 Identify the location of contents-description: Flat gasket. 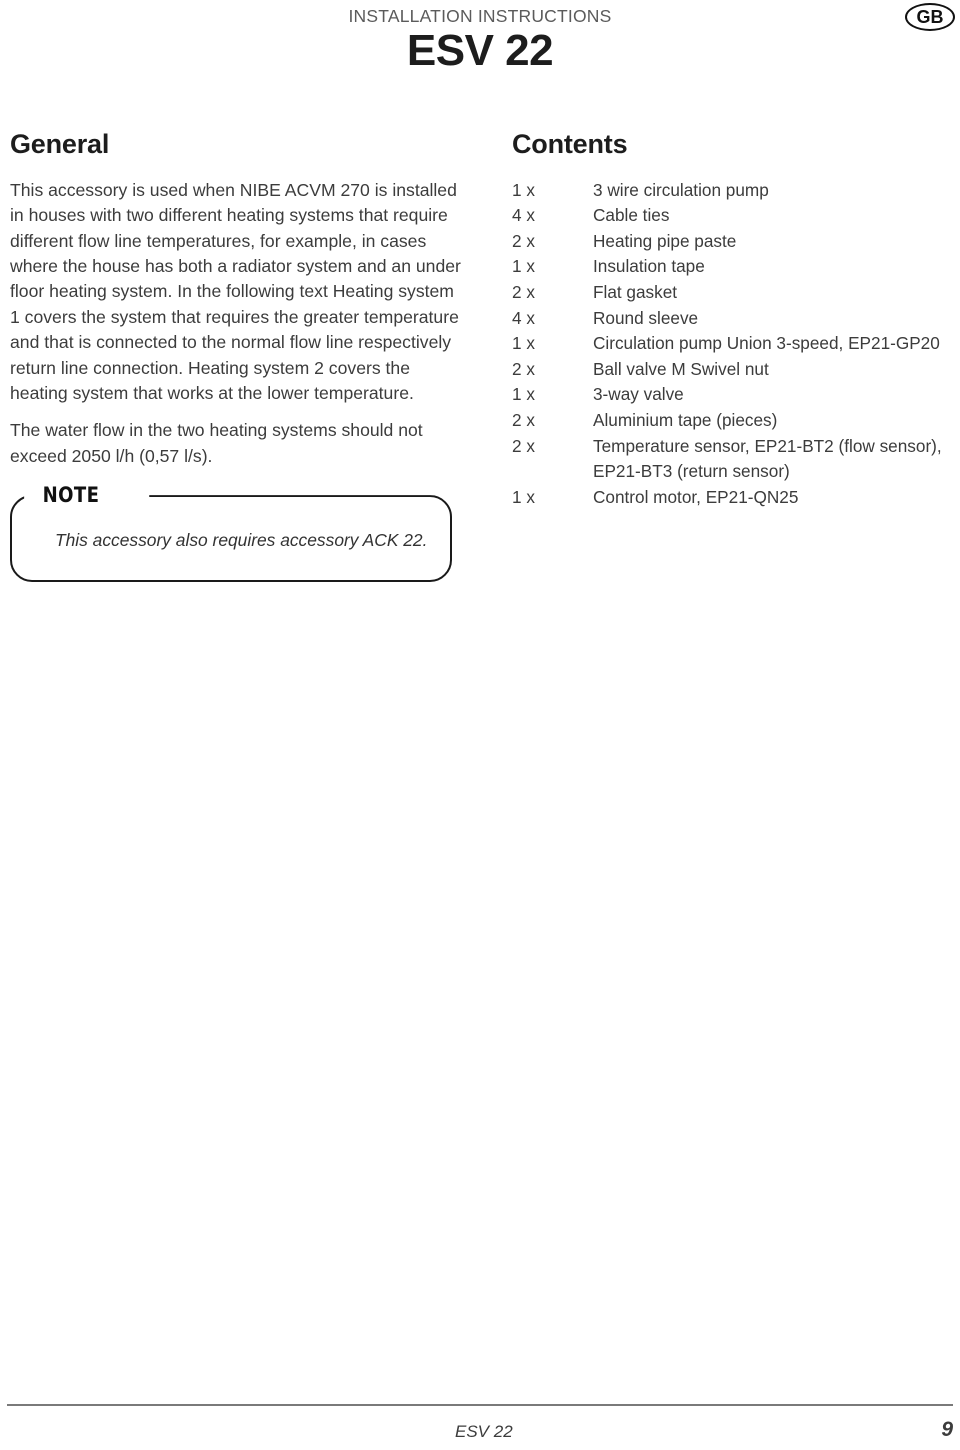
(635, 292).